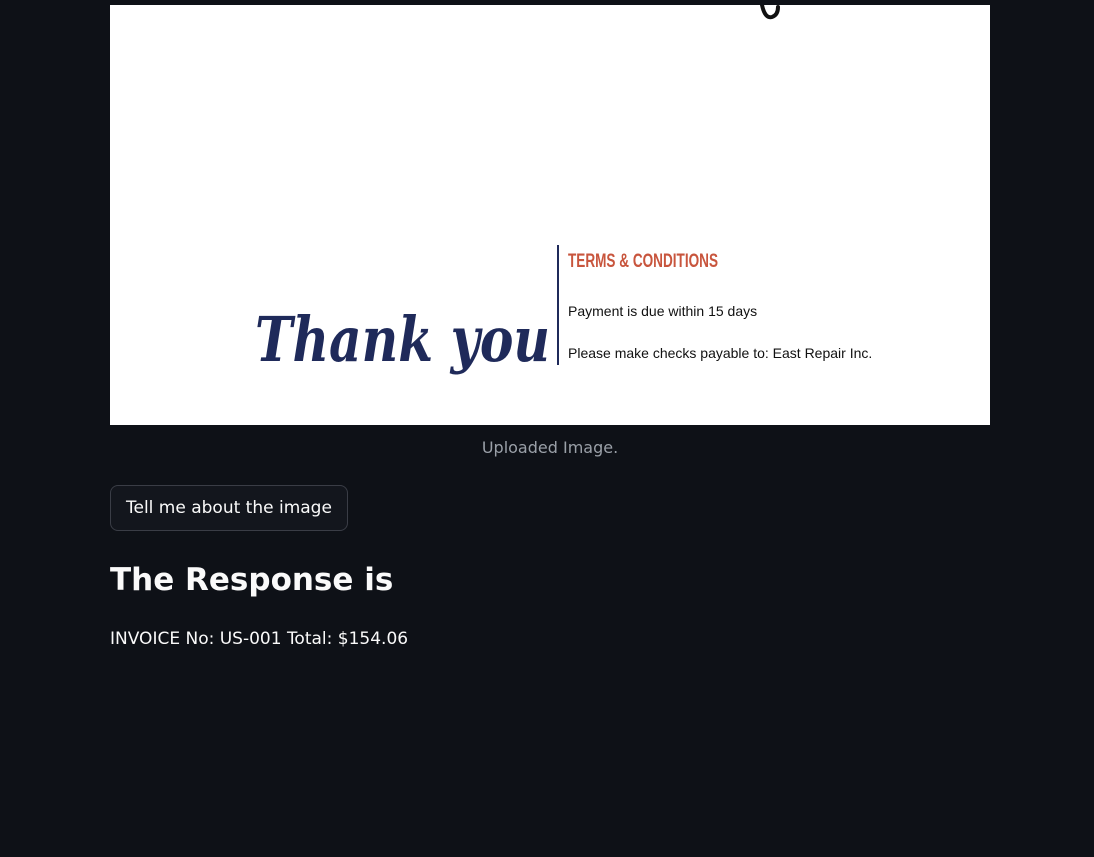 This screenshot has height=857, width=1094. Describe the element at coordinates (662, 311) in the screenshot. I see `terms-line-1: Payment is due within 15 days` at that location.